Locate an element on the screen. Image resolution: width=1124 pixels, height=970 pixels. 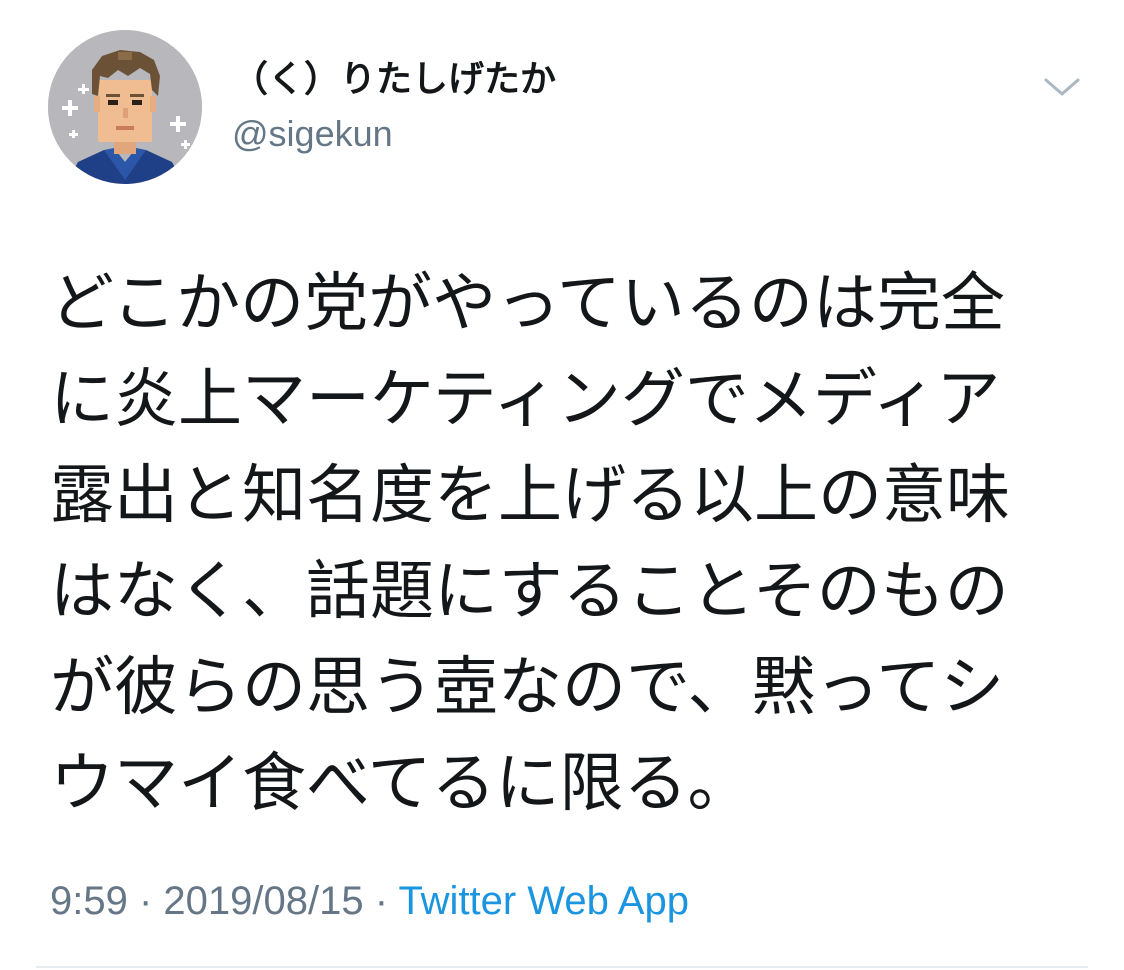
chevron-down-icon is located at coordinates (1062, 87).